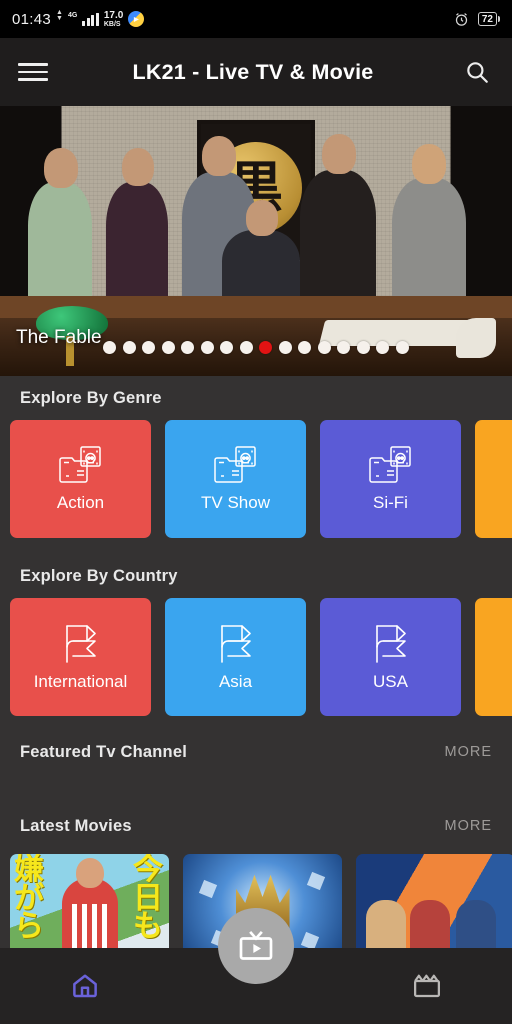 The height and width of the screenshot is (1024, 512). Describe the element at coordinates (493, 479) in the screenshot. I see `category-card: A` at that location.